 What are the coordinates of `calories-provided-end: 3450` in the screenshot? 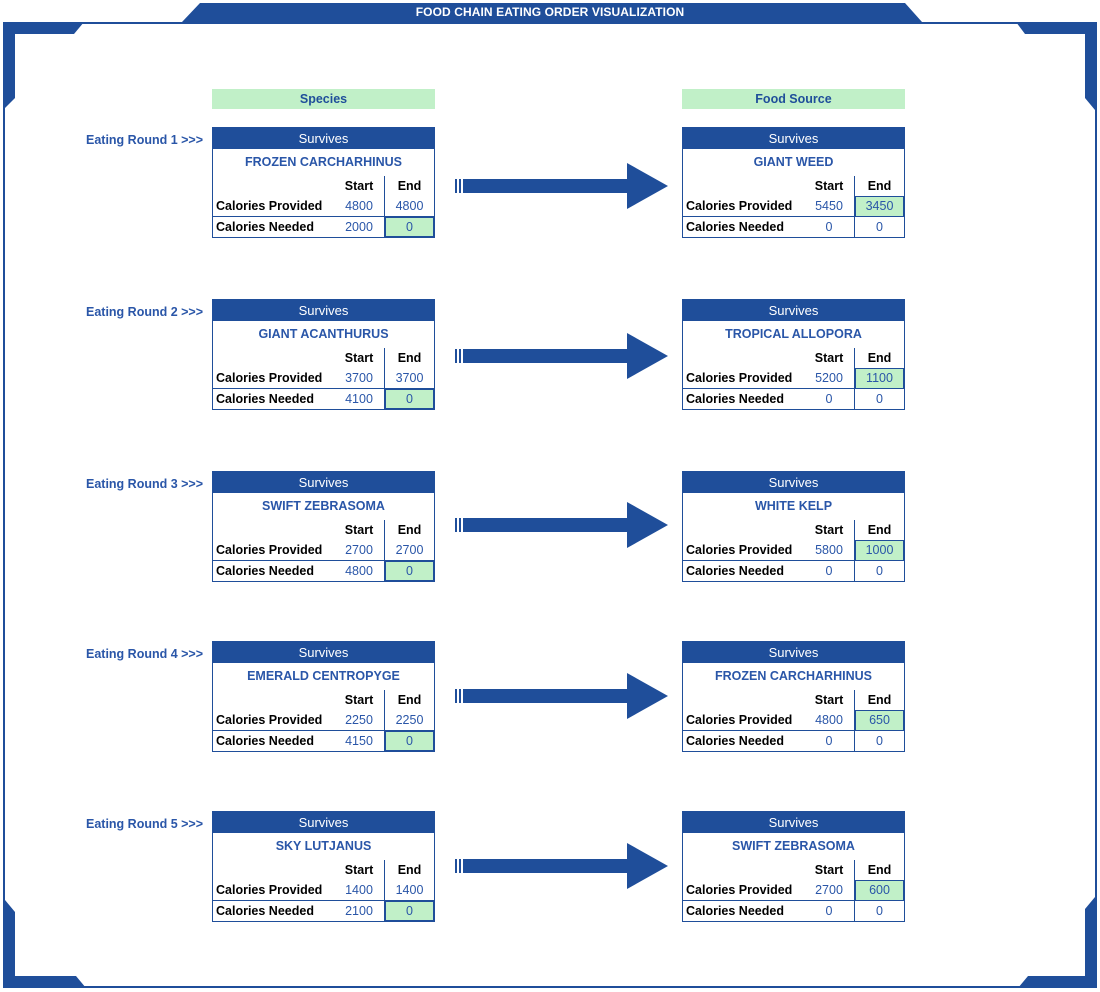 It's located at (879, 206).